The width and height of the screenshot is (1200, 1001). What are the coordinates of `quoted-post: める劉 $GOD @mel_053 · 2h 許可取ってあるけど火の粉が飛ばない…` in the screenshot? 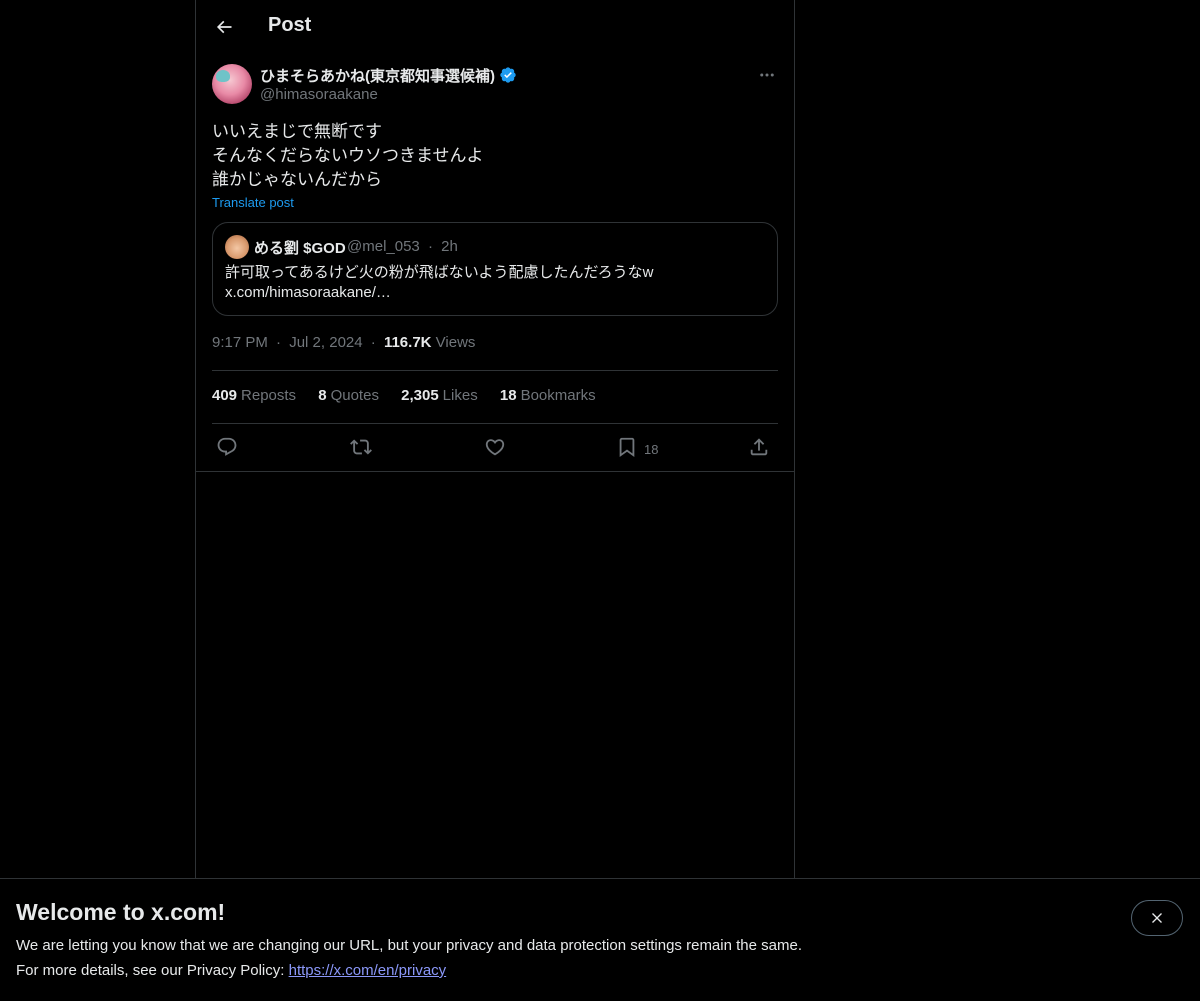 It's located at (495, 269).